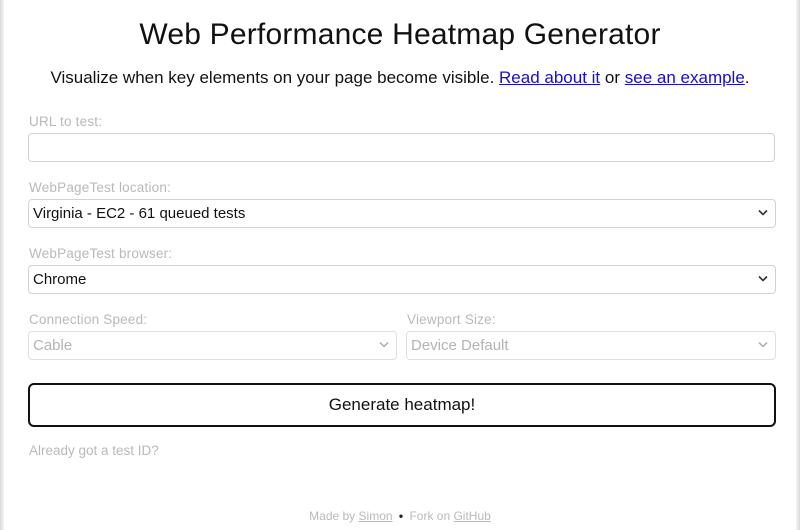  Describe the element at coordinates (101, 253) in the screenshot. I see `browser-label: WebPageTest browser:` at that location.